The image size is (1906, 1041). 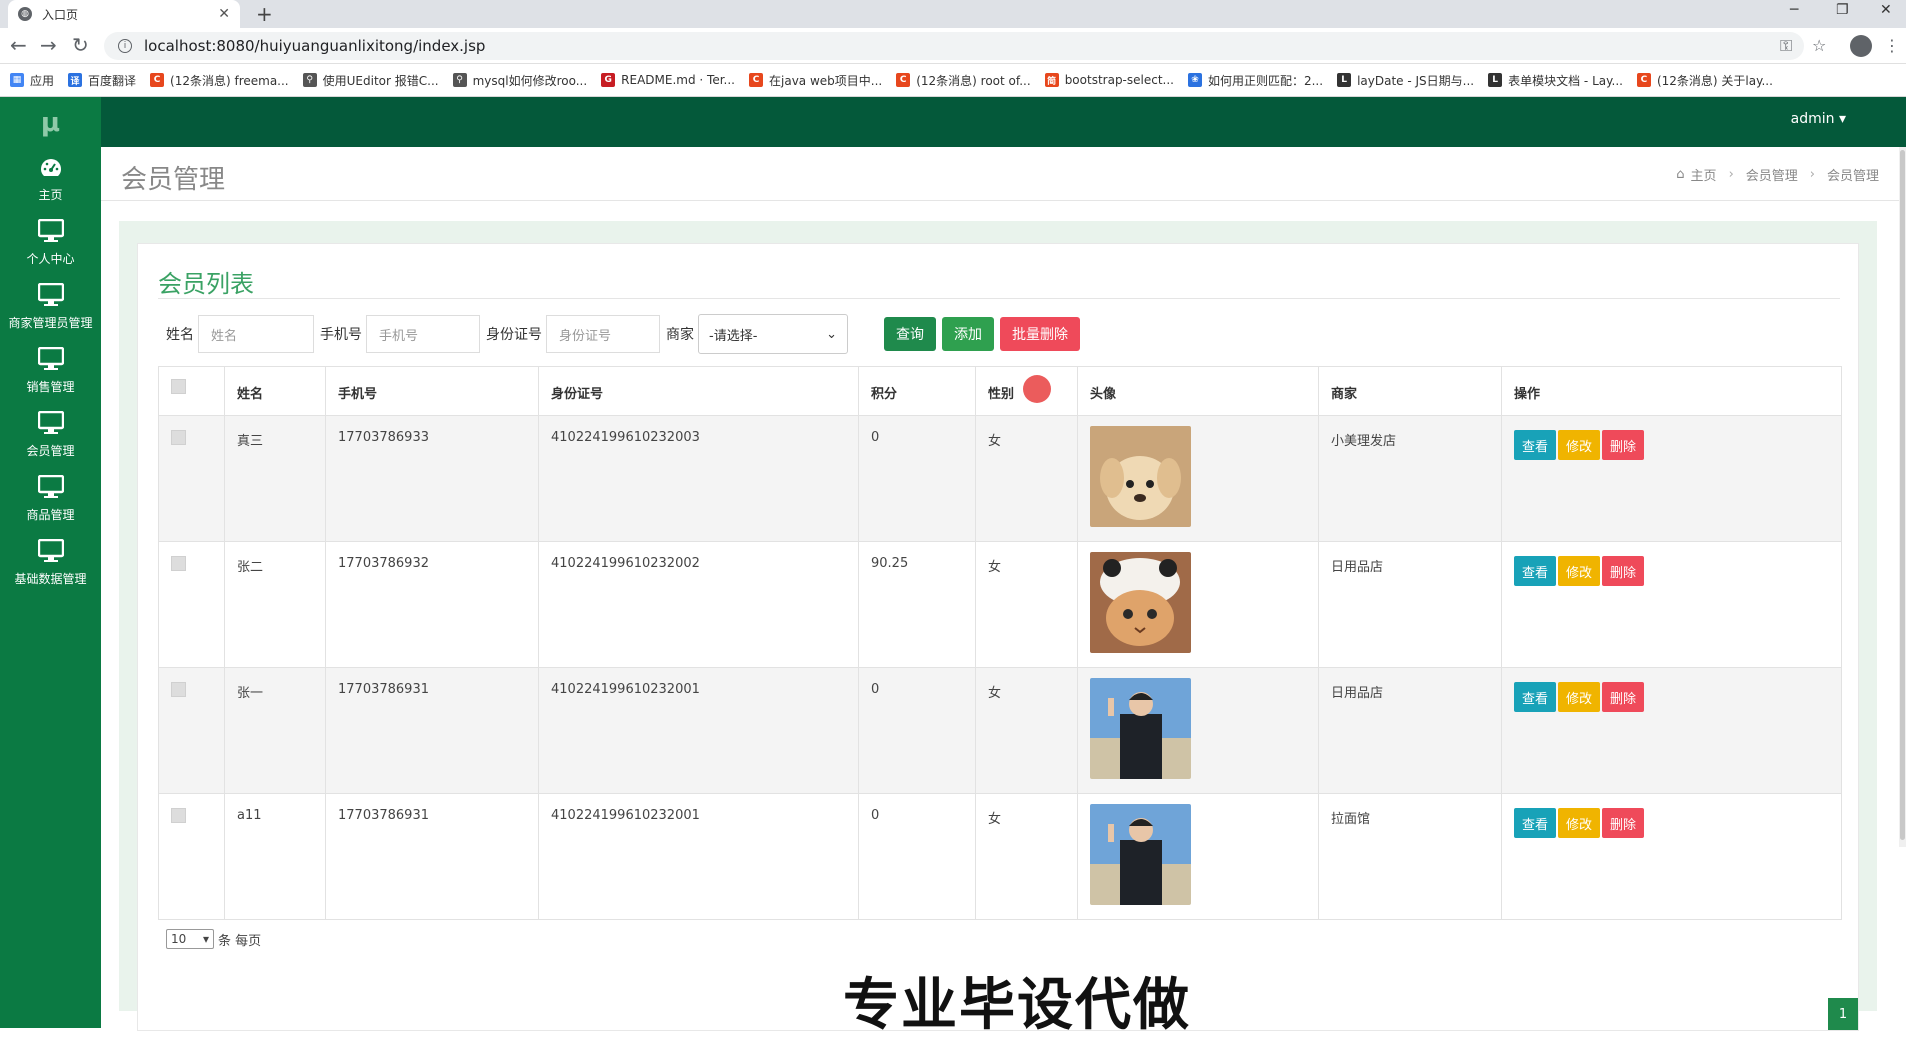 What do you see at coordinates (917, 730) in the screenshot?
I see `table-cell: 0` at bounding box center [917, 730].